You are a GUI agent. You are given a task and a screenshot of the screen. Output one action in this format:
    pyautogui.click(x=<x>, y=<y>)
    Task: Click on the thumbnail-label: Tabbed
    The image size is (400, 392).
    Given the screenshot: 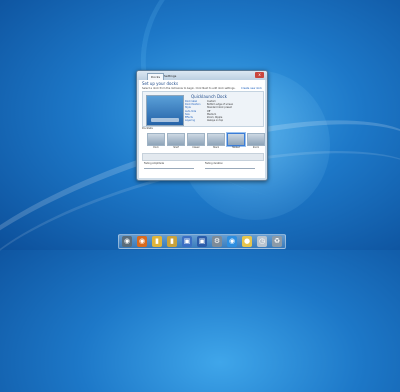 What is the action you would take?
    pyautogui.click(x=236, y=147)
    